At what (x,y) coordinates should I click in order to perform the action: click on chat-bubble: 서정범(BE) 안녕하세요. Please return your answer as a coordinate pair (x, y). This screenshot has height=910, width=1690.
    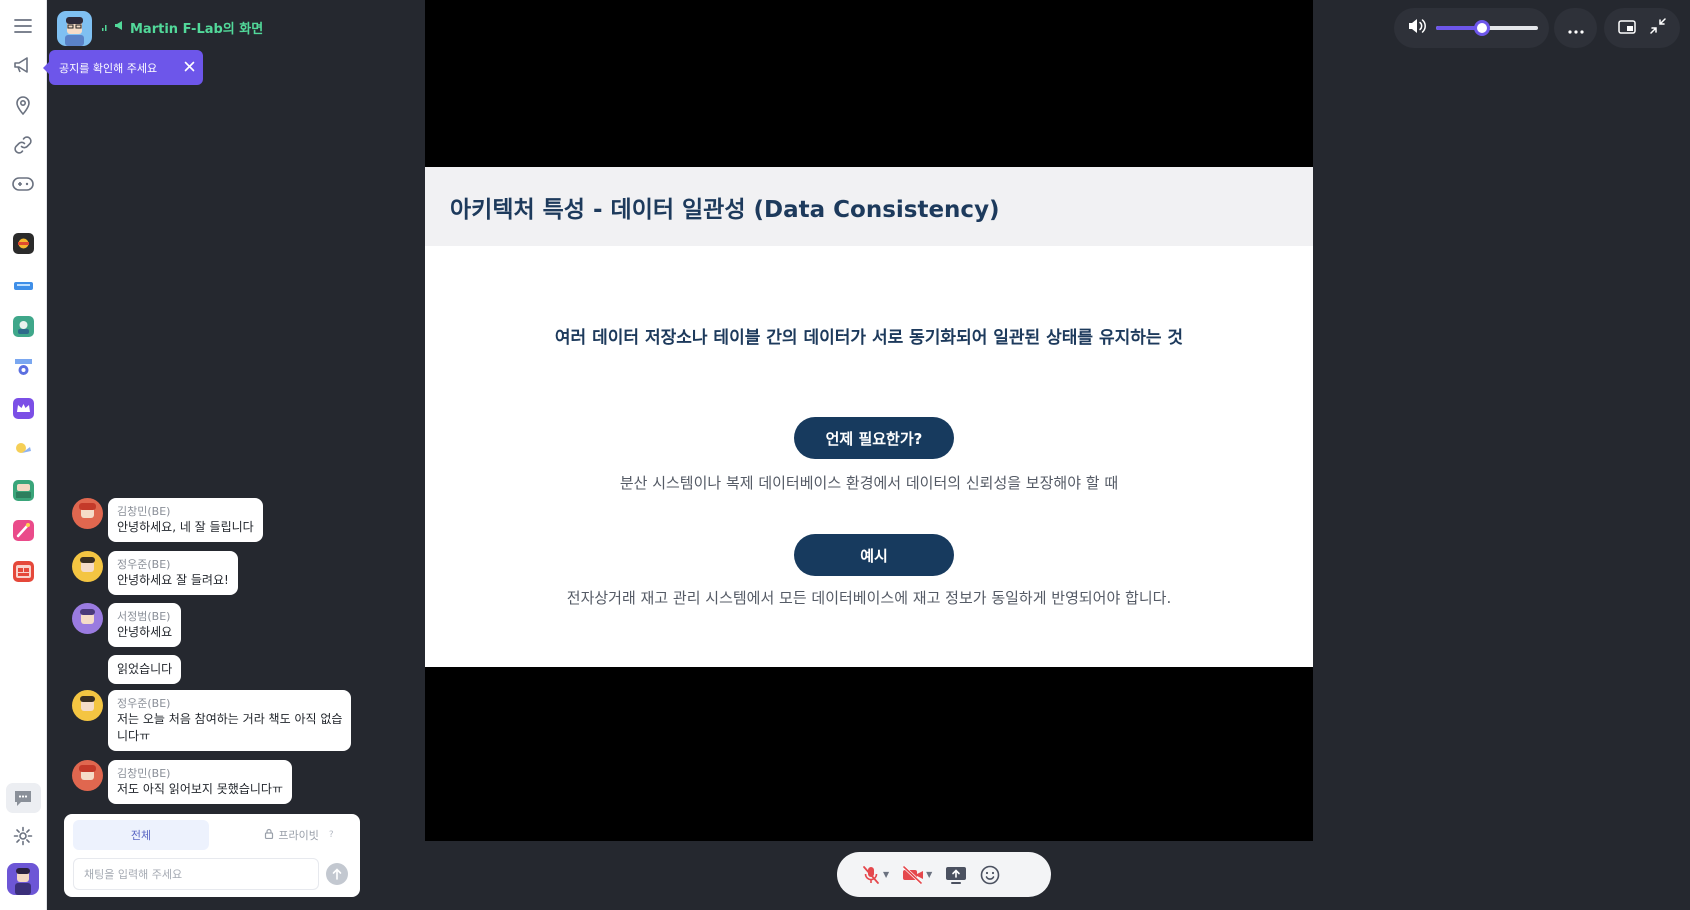
    Looking at the image, I should click on (145, 625).